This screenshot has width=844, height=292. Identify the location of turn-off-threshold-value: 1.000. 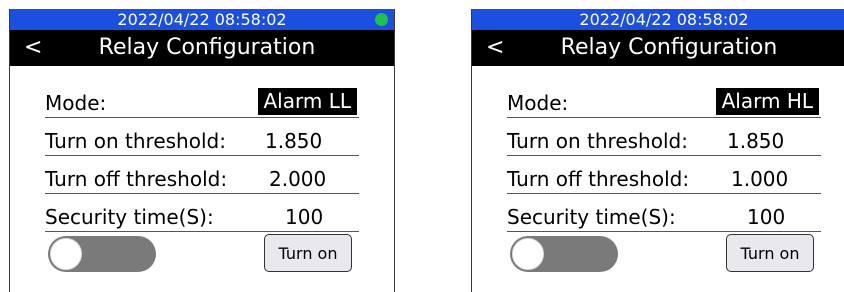
(759, 179).